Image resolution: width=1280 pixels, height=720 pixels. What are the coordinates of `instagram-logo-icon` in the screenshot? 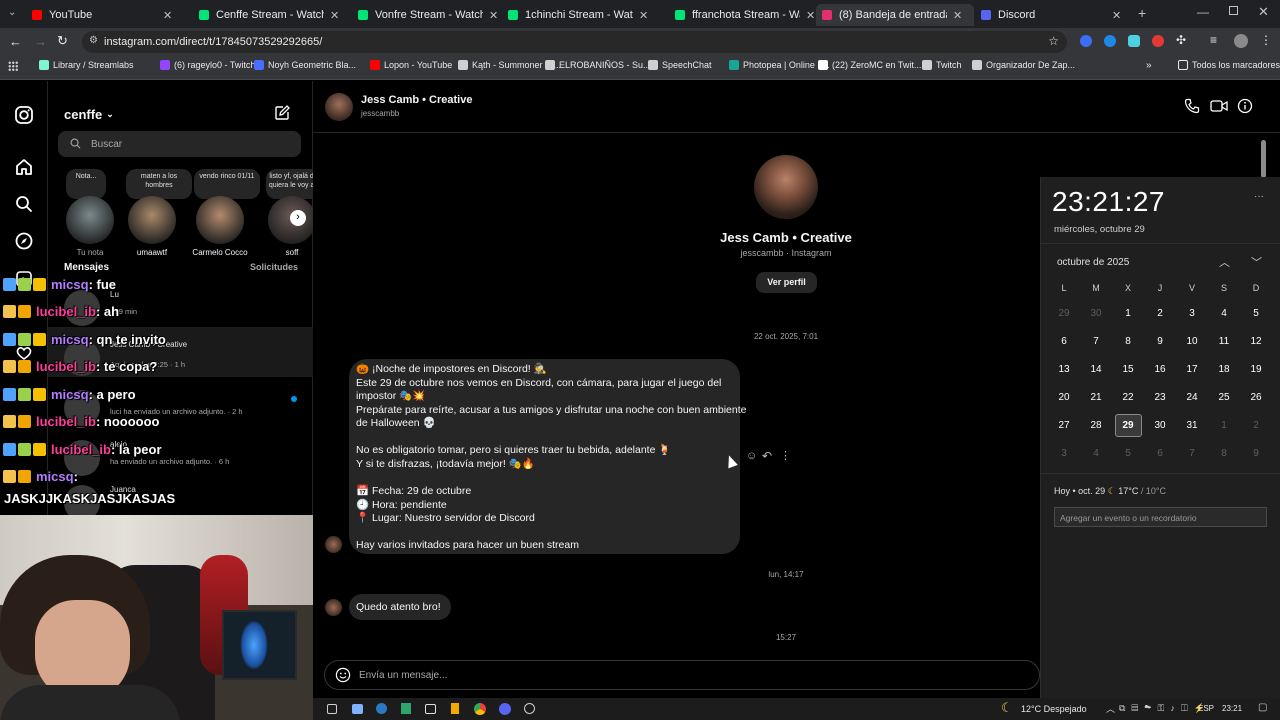 It's located at (24, 115).